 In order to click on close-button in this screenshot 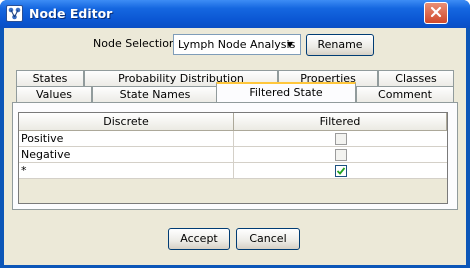, I will do `click(436, 13)`.